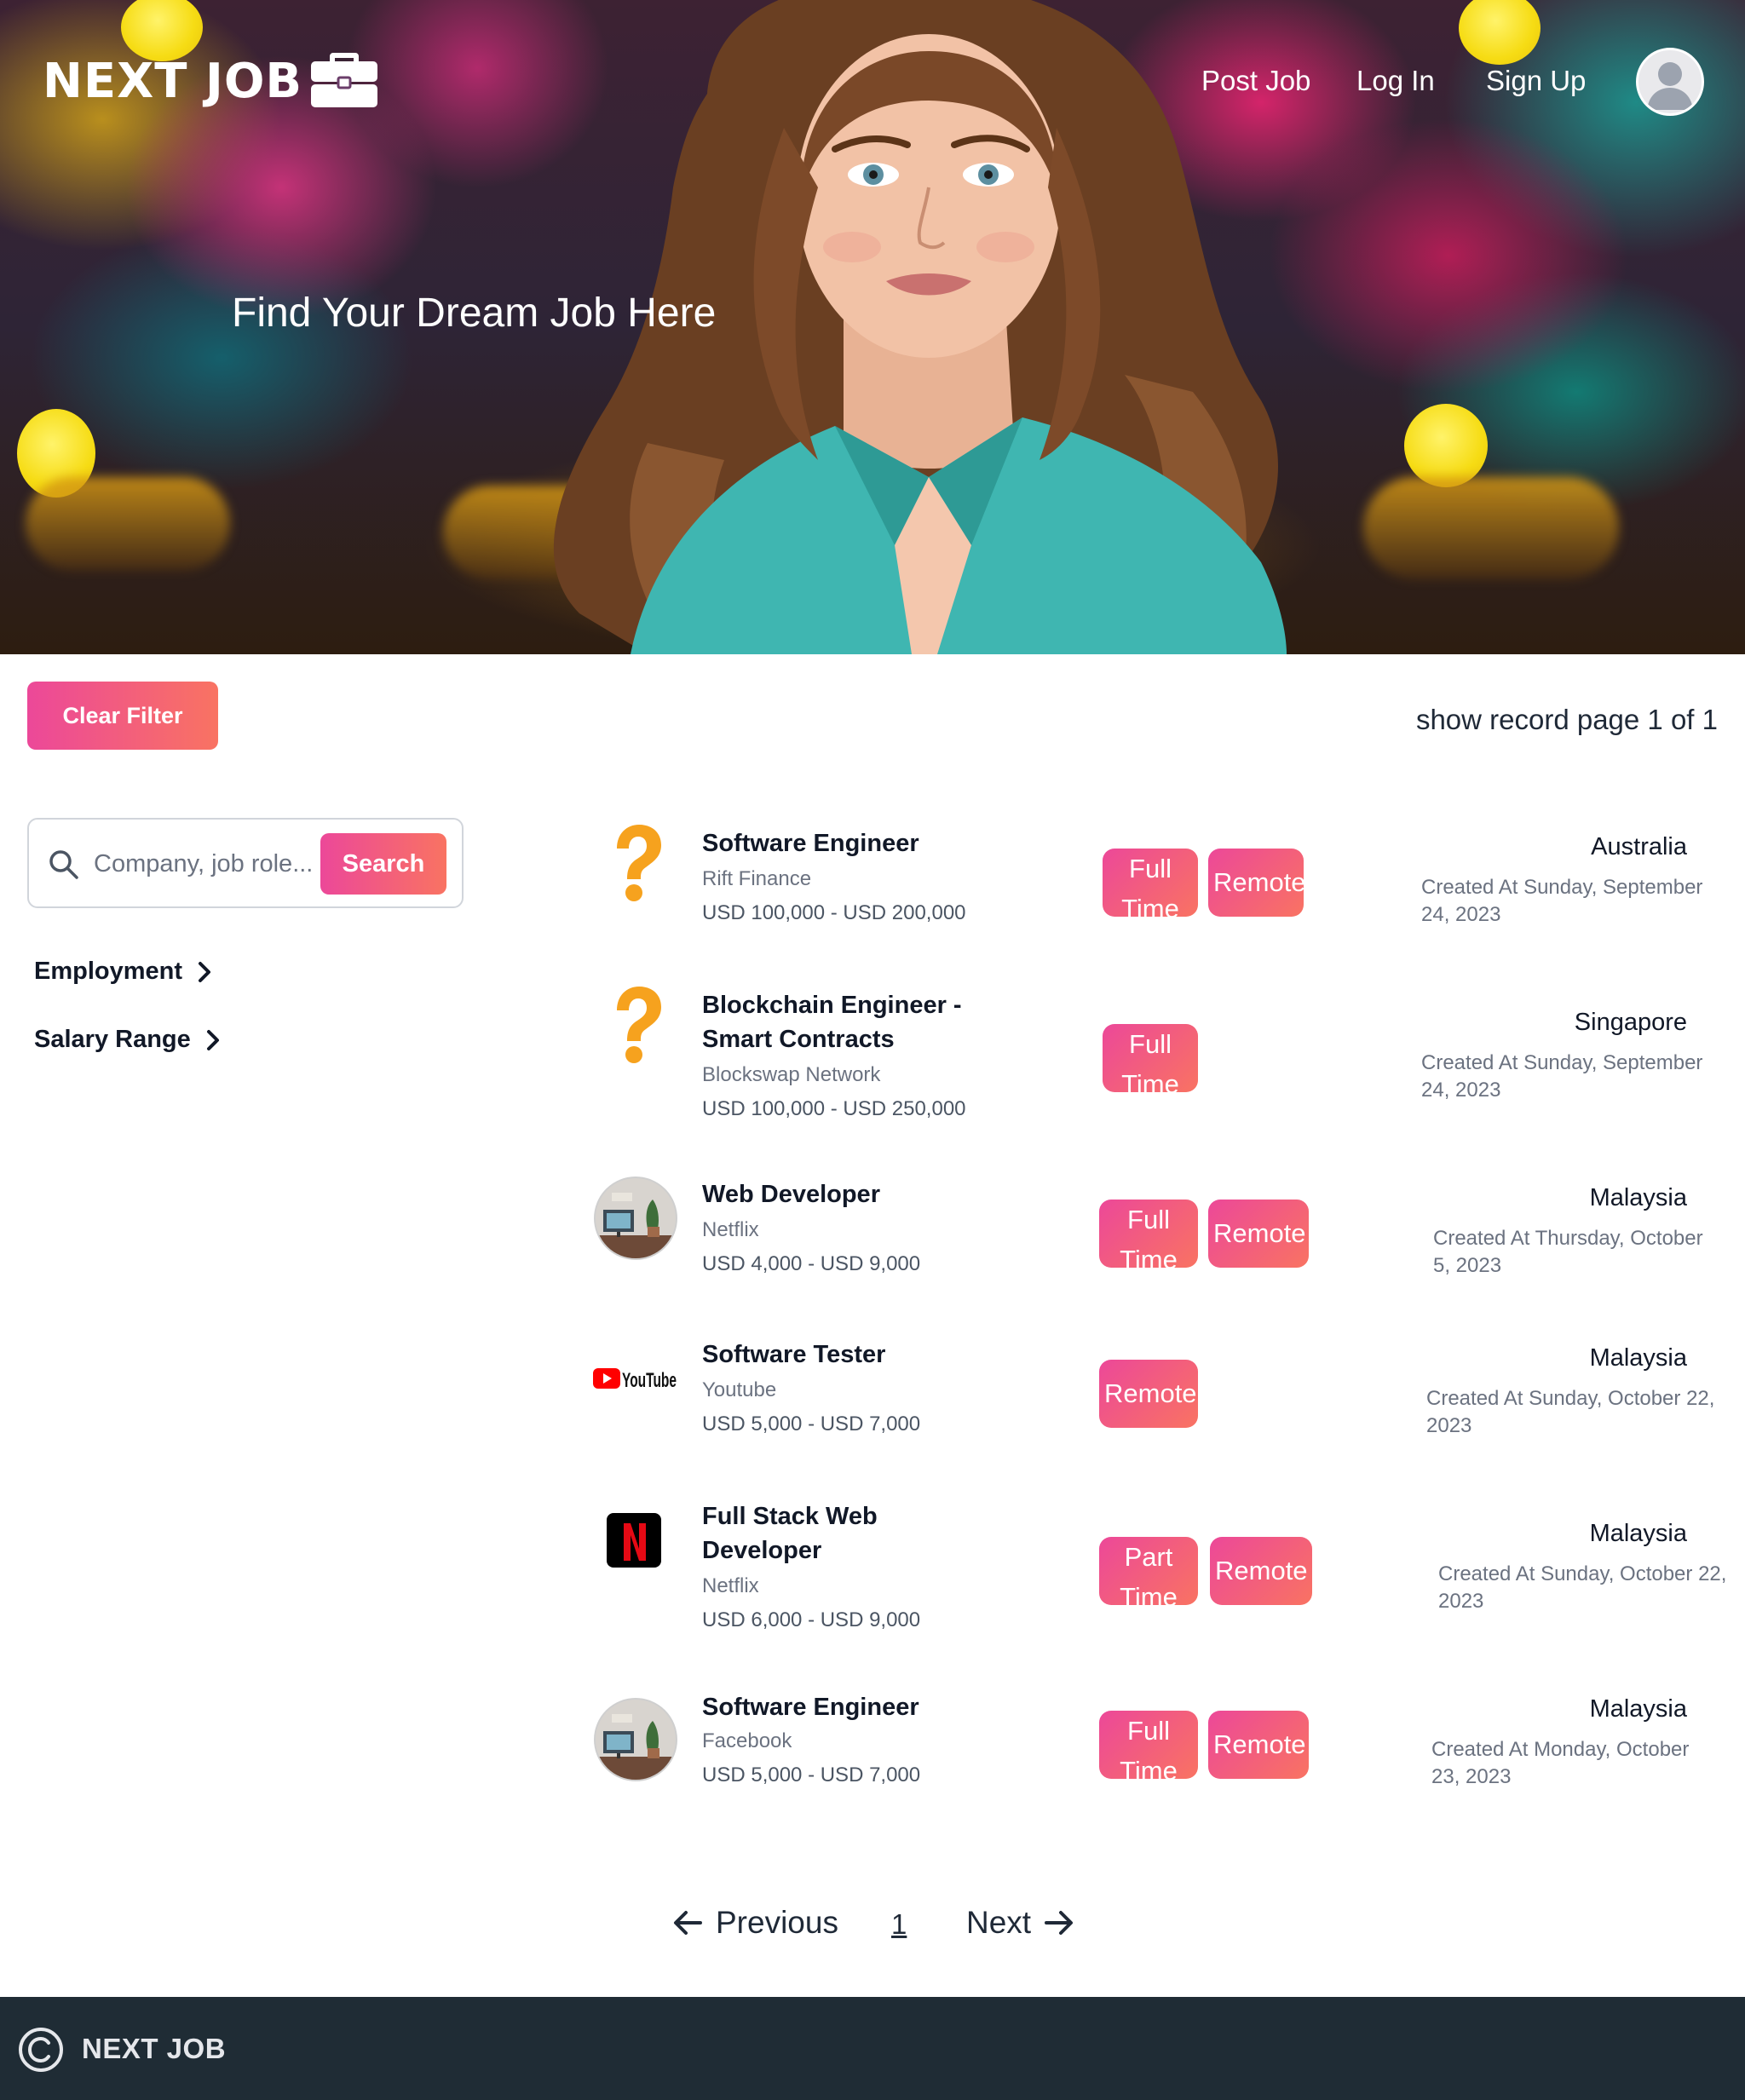 The width and height of the screenshot is (1745, 2100). I want to click on next-page-label: Next, so click(999, 1923).